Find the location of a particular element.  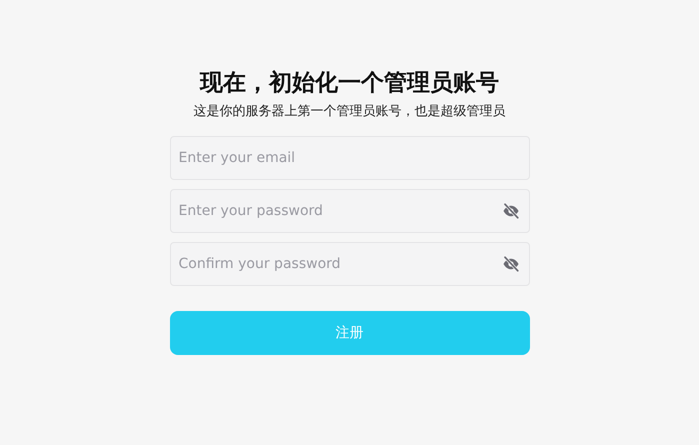

register-button: 注册 is located at coordinates (350, 333).